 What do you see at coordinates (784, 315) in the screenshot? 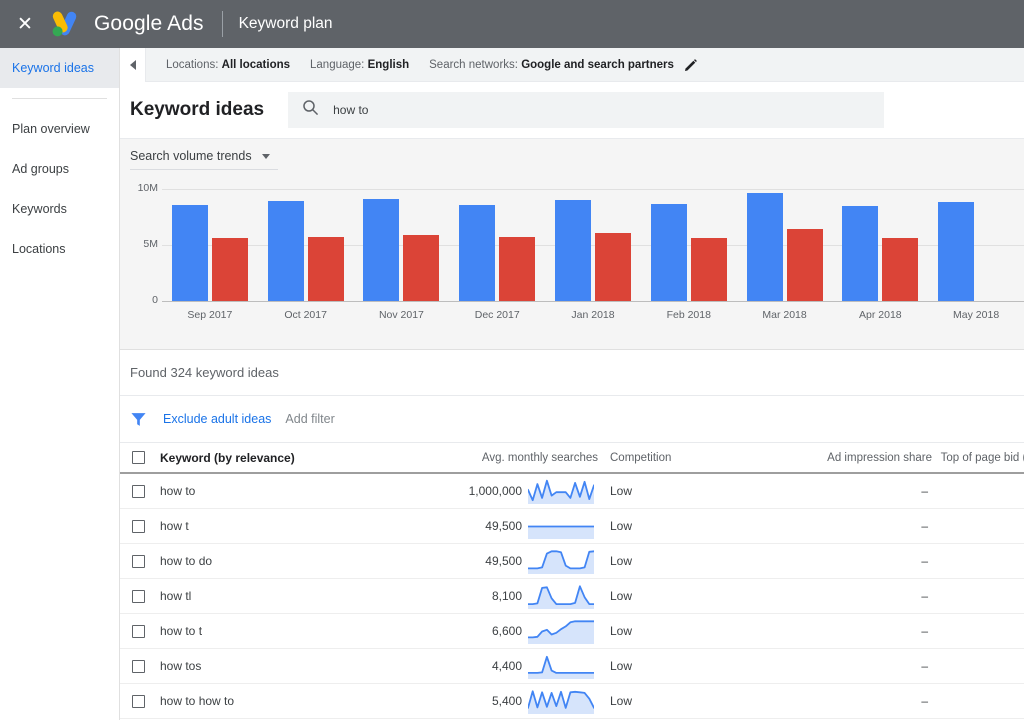
I see `chart-x-tick-label: Mar 2018` at bounding box center [784, 315].